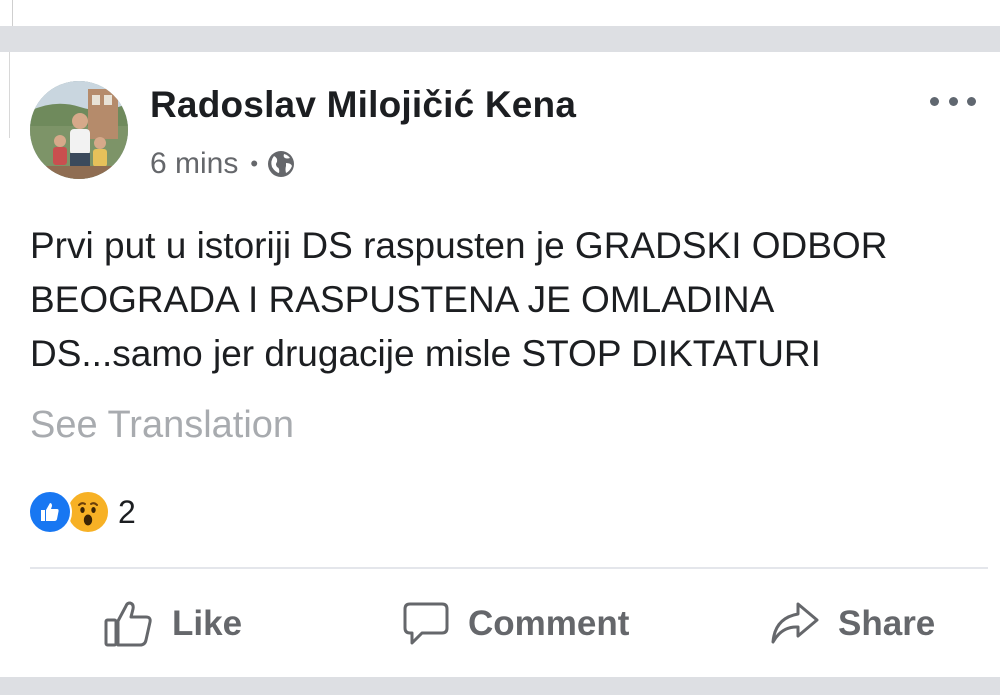 The height and width of the screenshot is (695, 1000). Describe the element at coordinates (5, 95) in the screenshot. I see `card-edge` at that location.